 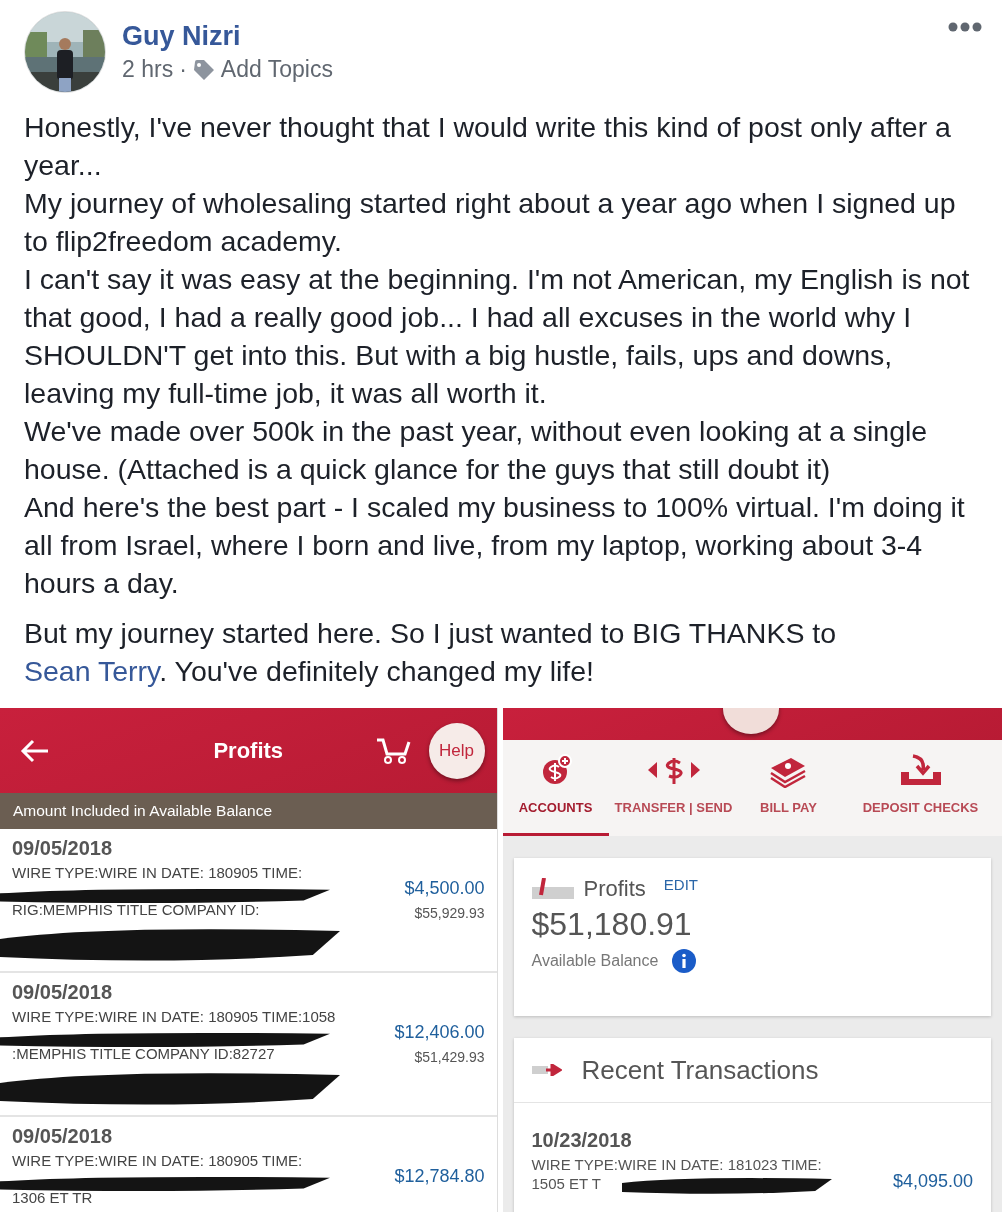 What do you see at coordinates (595, 961) in the screenshot?
I see `balance-label: Available Balance` at bounding box center [595, 961].